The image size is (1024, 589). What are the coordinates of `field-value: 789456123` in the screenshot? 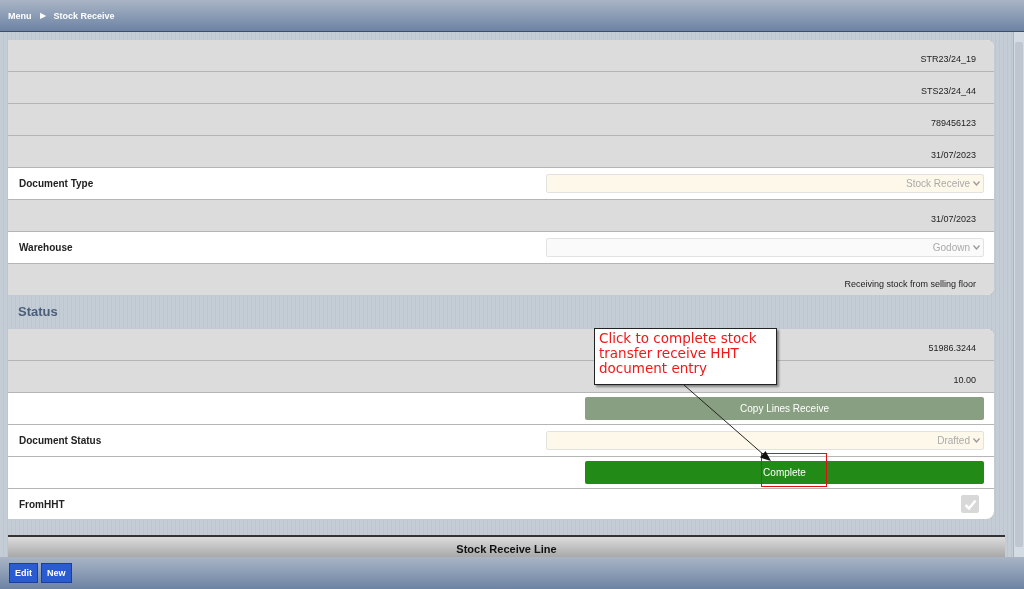 It's located at (953, 123).